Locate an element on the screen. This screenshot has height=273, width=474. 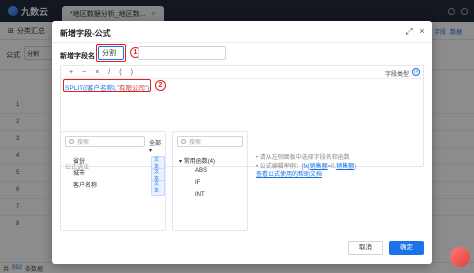
dialog-title: 新增字段-公式 is located at coordinates (85, 33).